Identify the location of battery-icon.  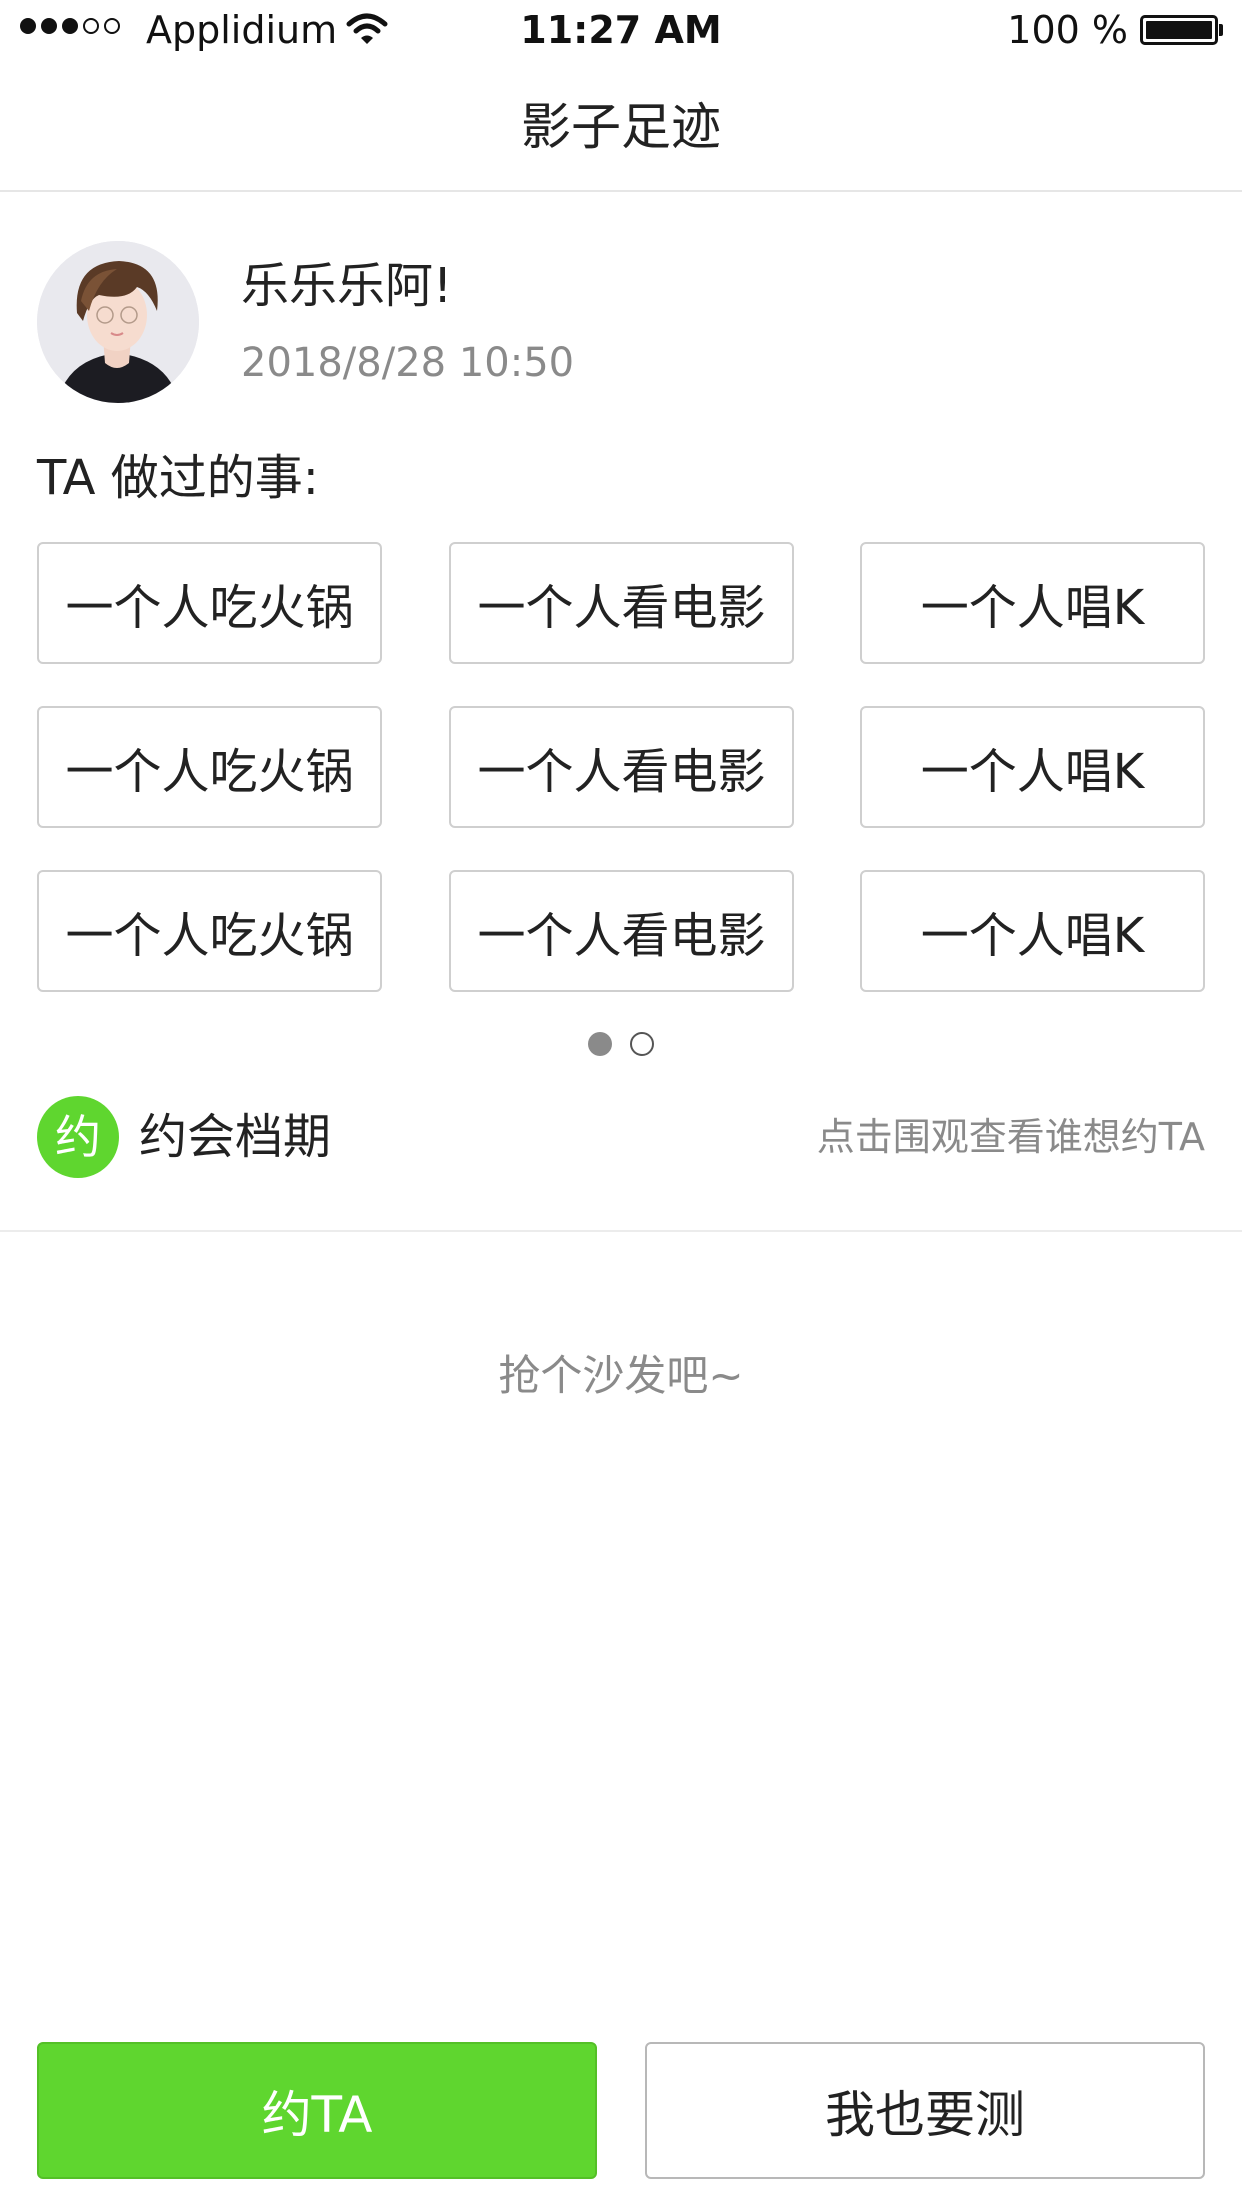
(1179, 30).